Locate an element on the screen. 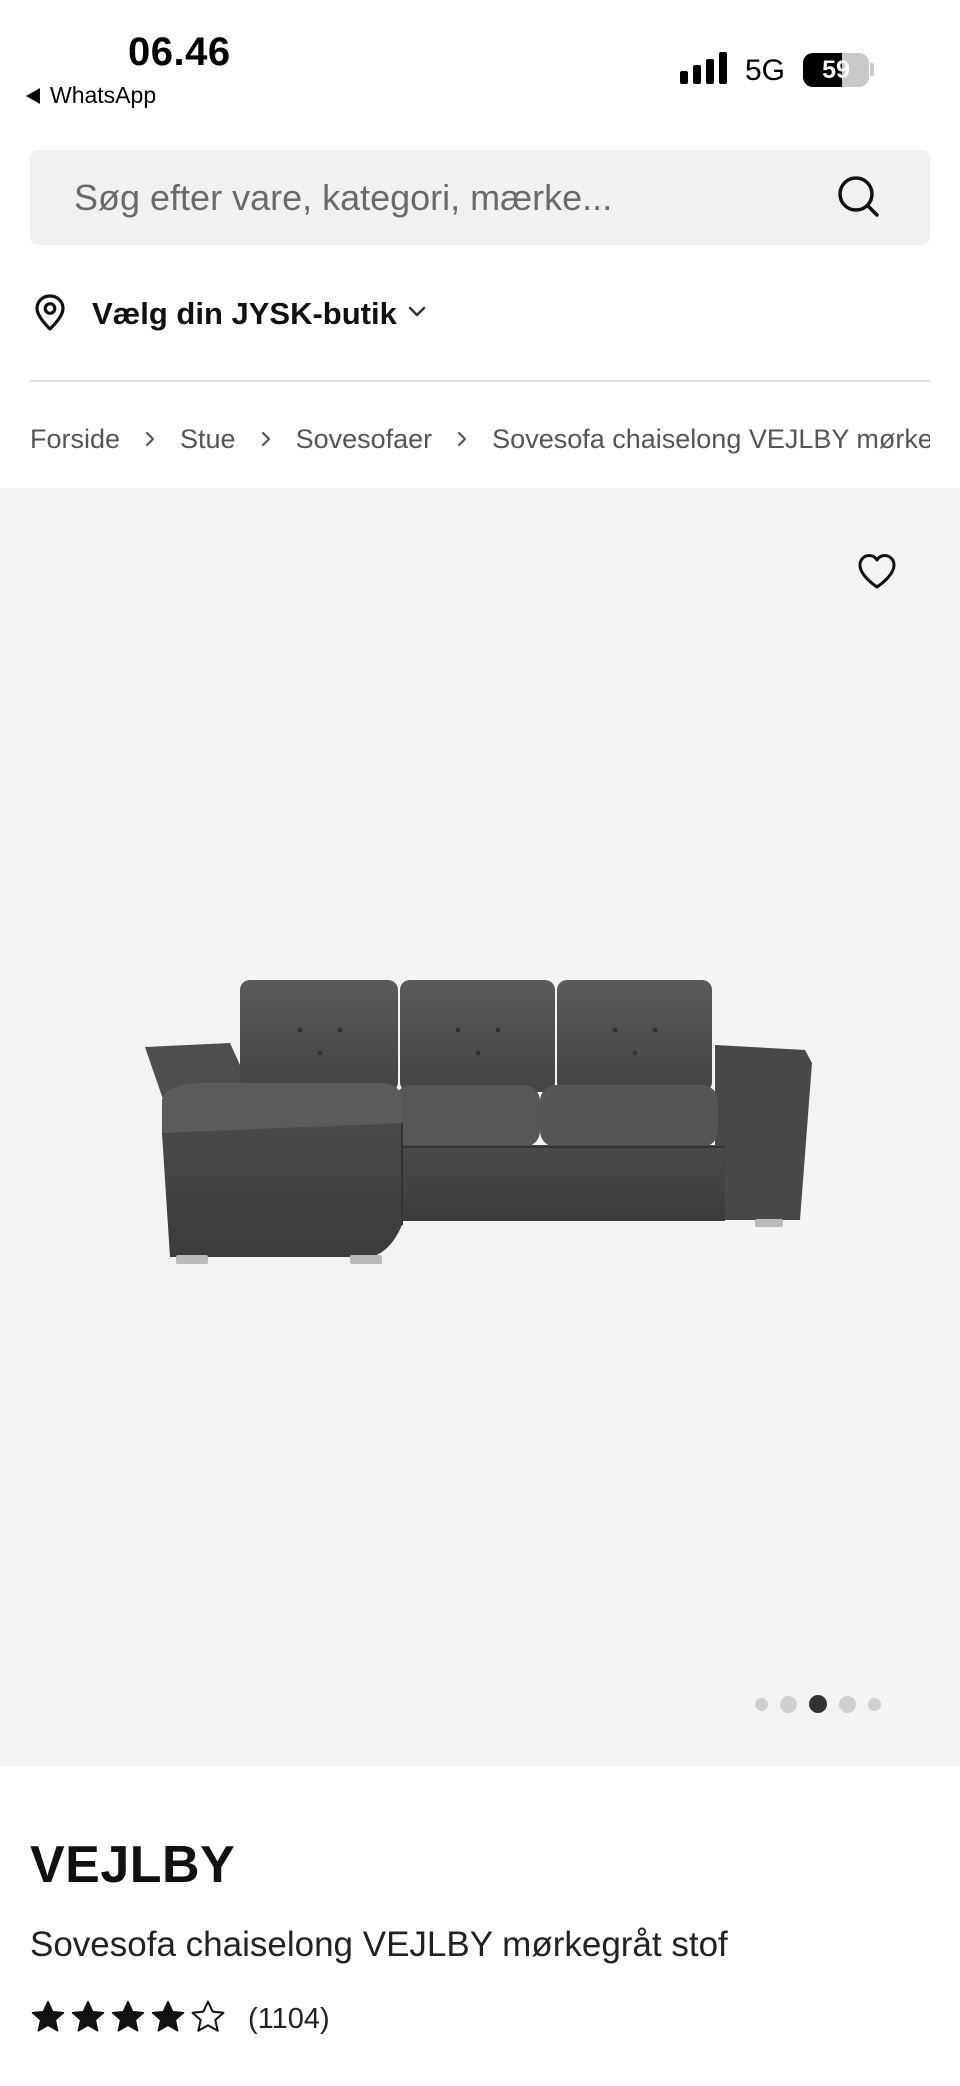 The image size is (960, 2086). search-bar is located at coordinates (480, 197).